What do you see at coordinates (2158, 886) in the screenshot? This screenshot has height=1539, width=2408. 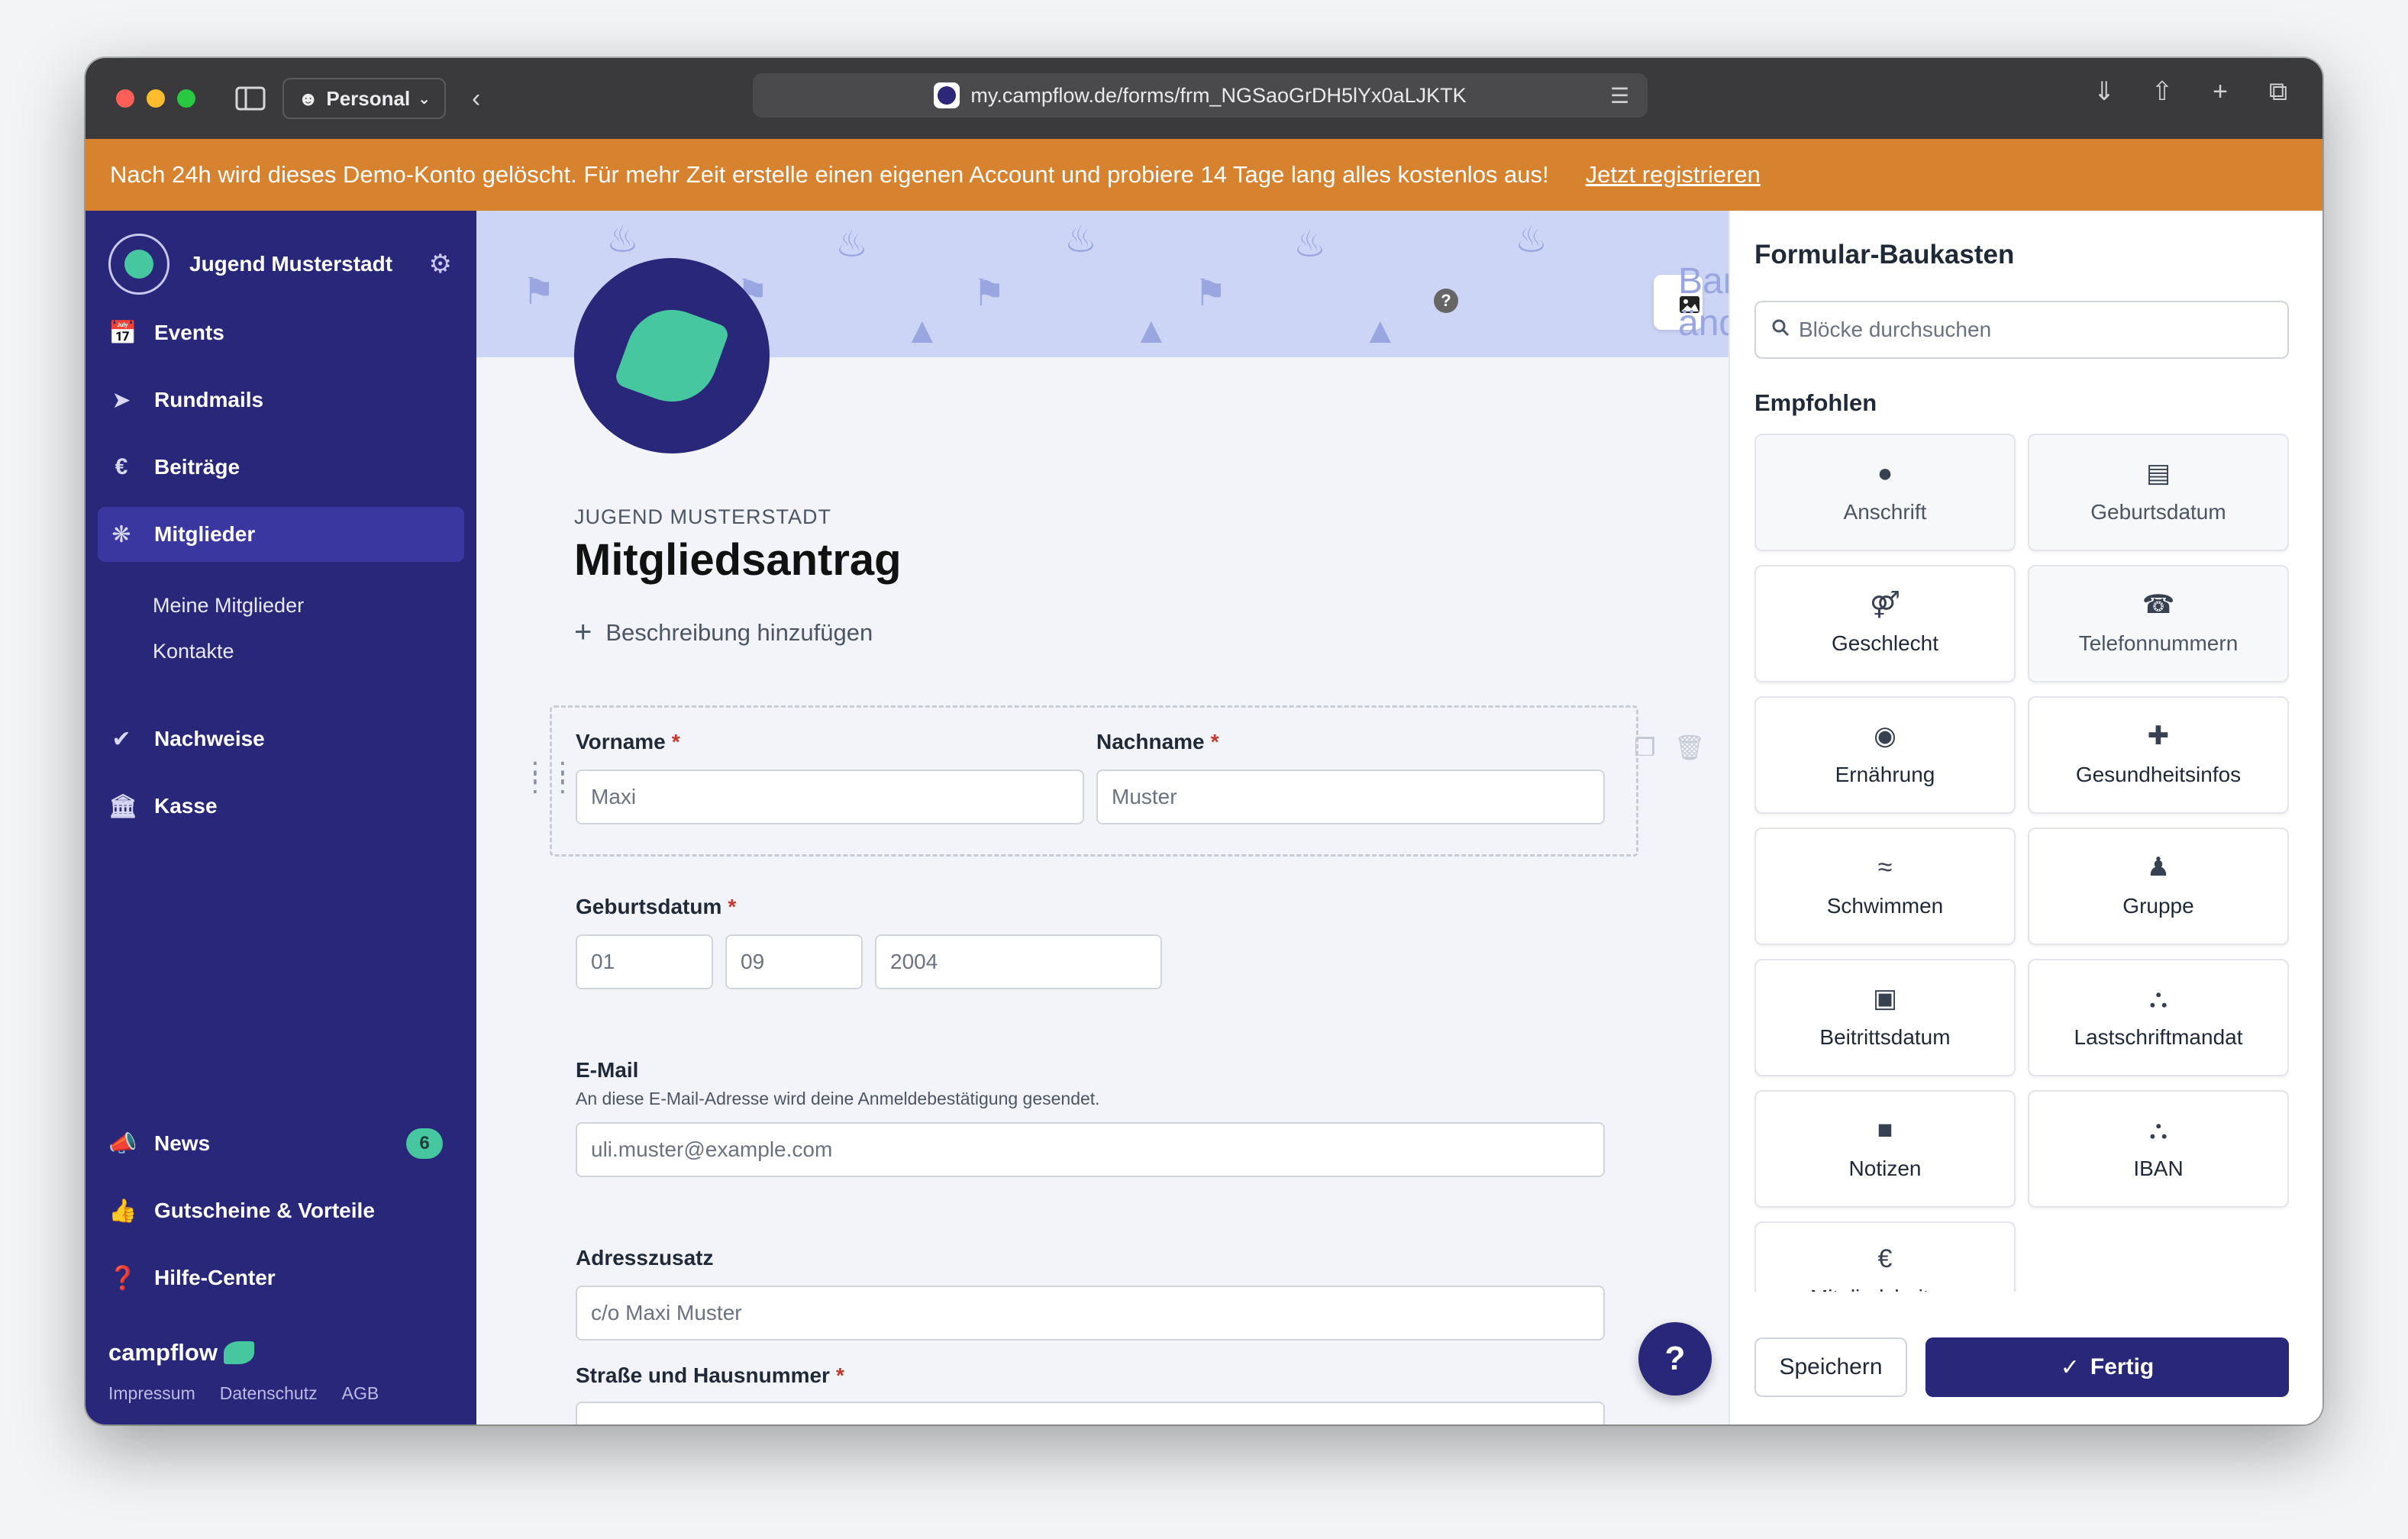 I see `block-gruppe: ♟ Gruppe` at bounding box center [2158, 886].